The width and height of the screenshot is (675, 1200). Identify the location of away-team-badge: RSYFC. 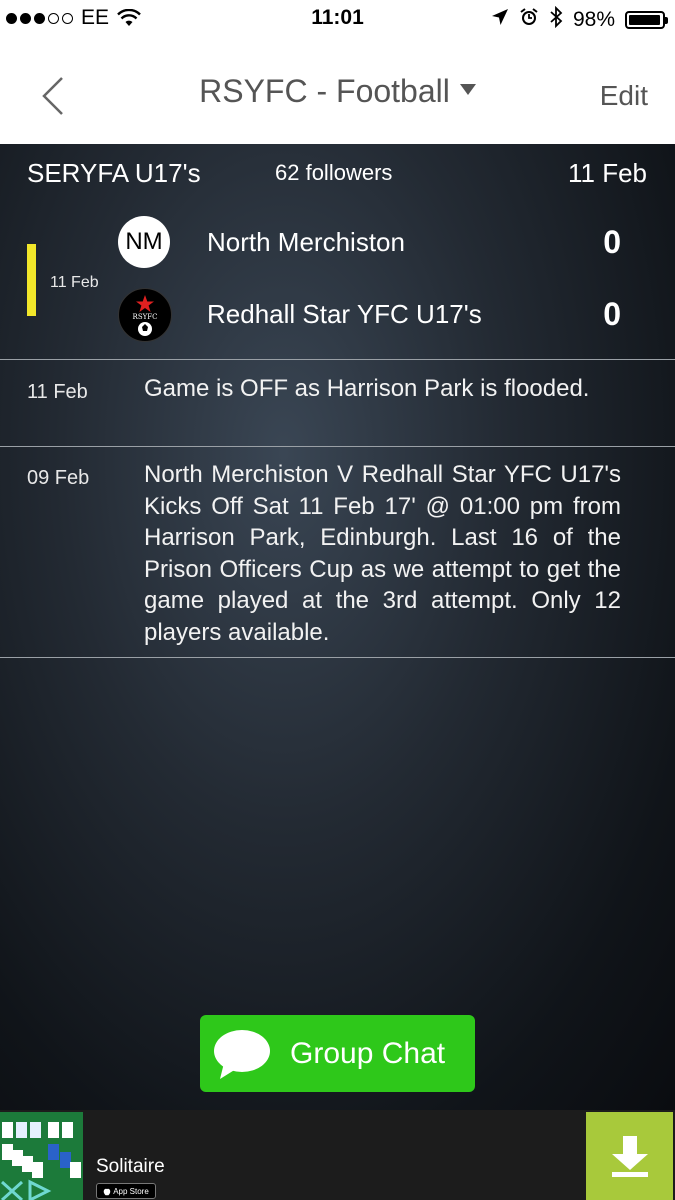
(145, 315).